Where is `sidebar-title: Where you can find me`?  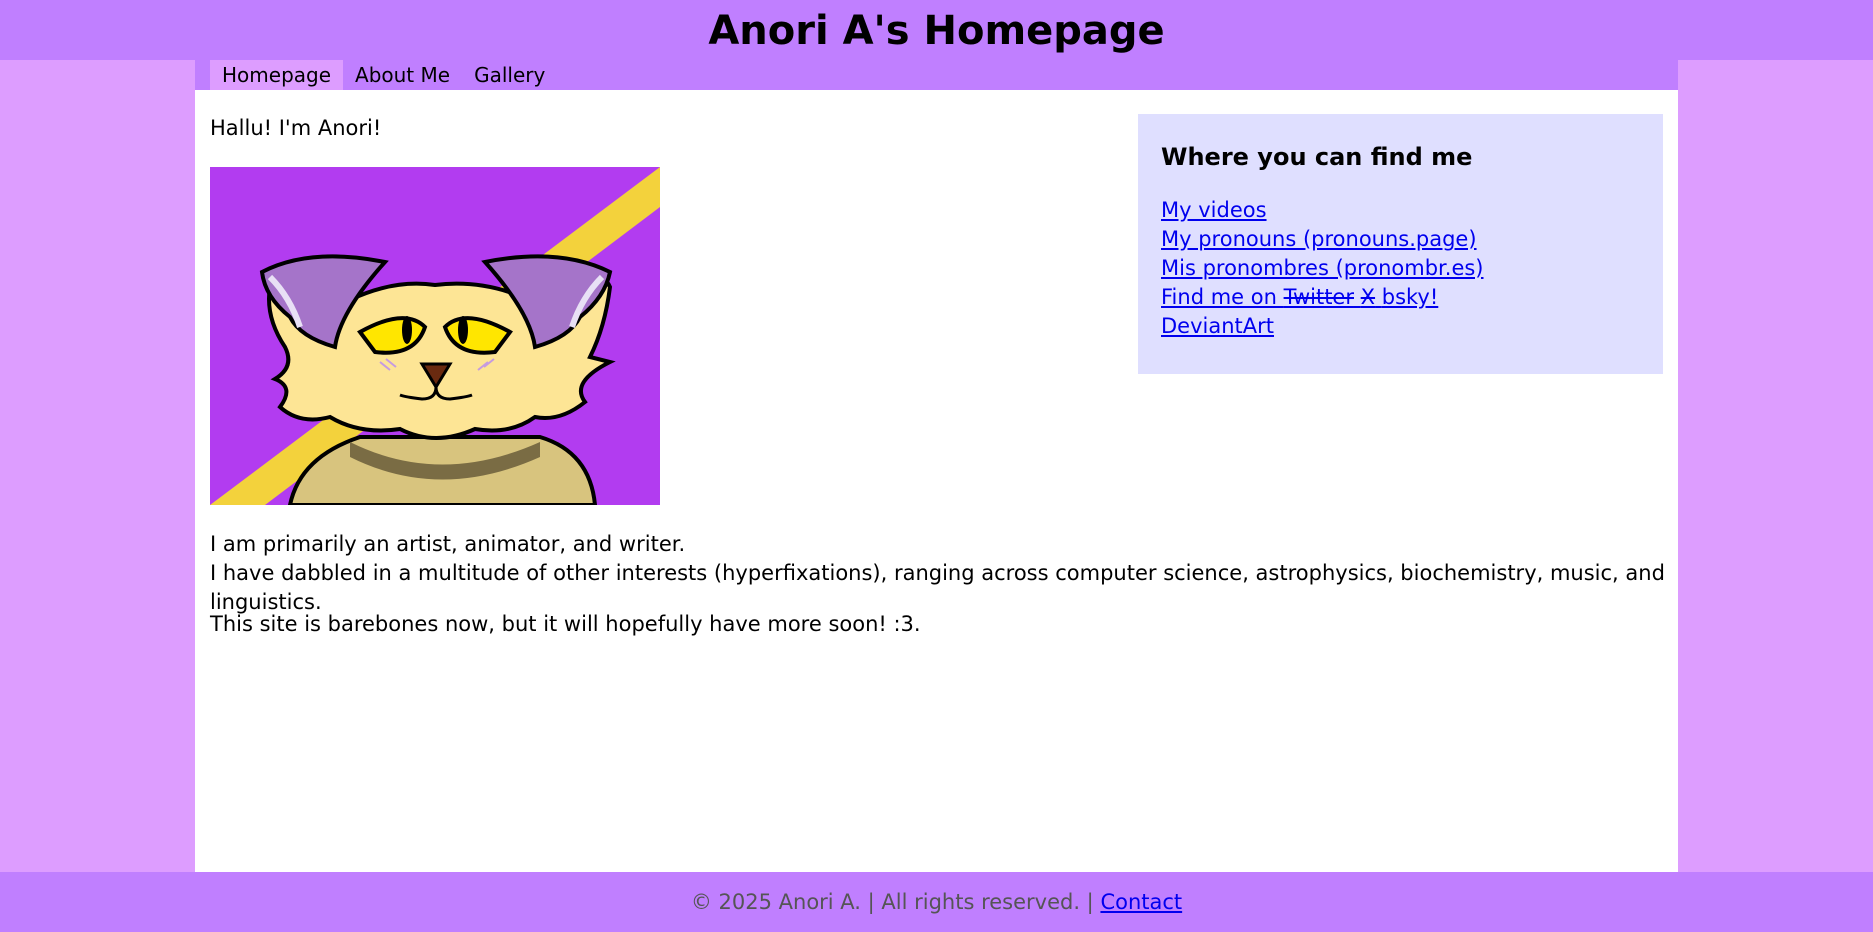
sidebar-title: Where you can find me is located at coordinates (1317, 157).